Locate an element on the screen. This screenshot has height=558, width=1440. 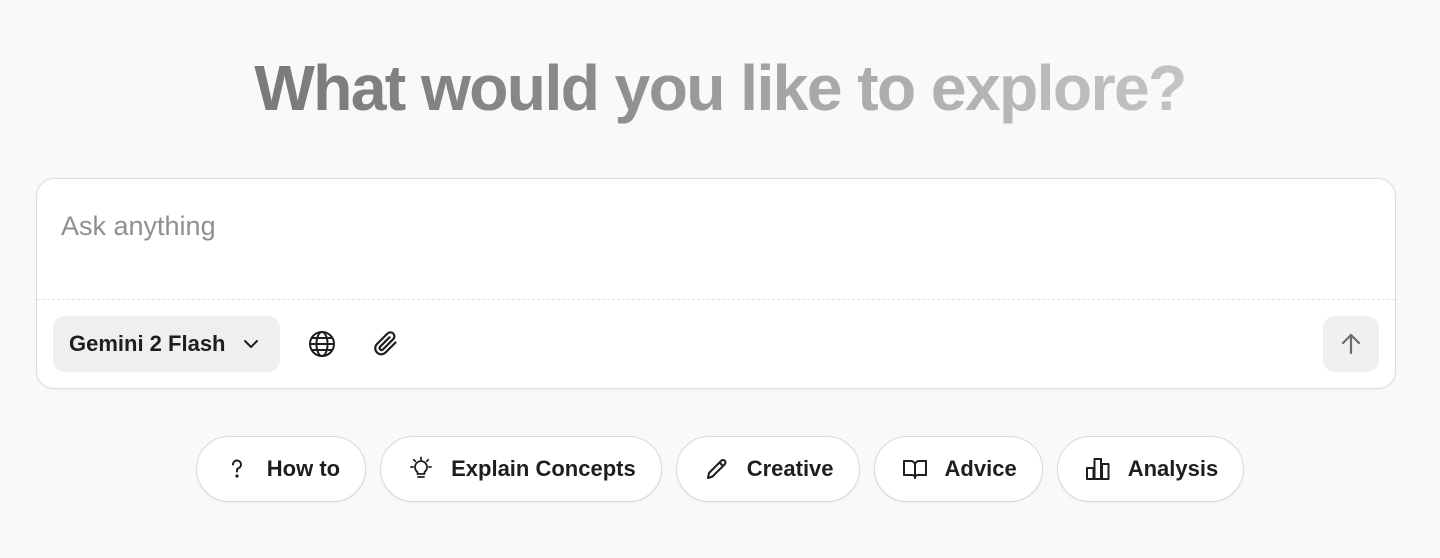
suggestion-analysis: Analysis is located at coordinates (1150, 469).